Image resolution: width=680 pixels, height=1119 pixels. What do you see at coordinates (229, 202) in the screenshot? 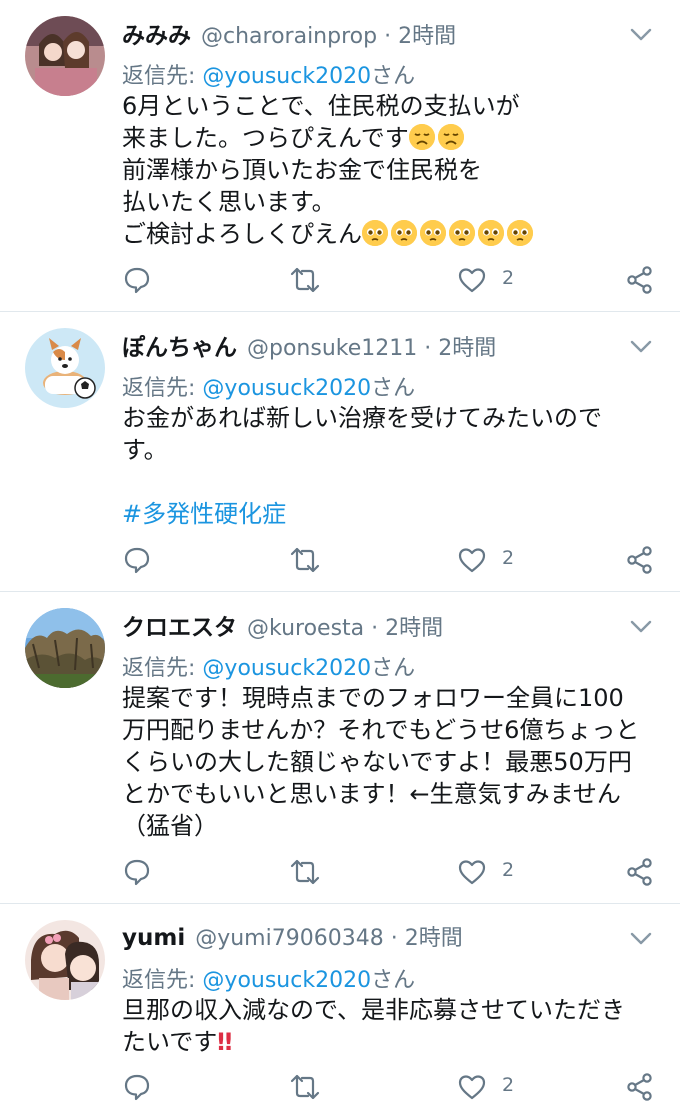
I see `text-line: 払いたく思います。` at bounding box center [229, 202].